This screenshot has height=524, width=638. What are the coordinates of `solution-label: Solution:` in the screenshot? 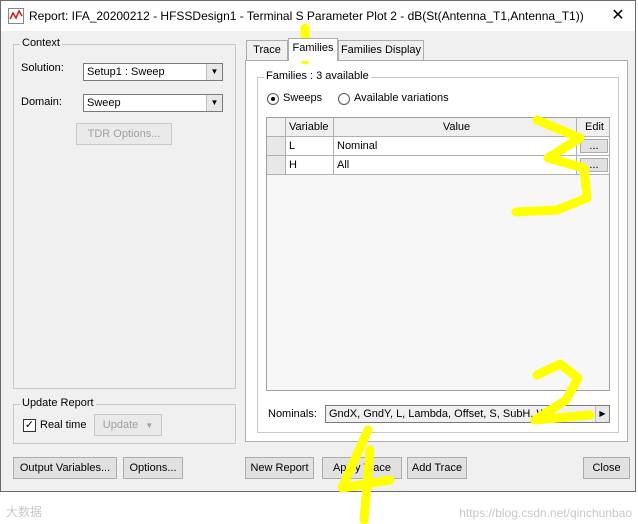 It's located at (42, 68).